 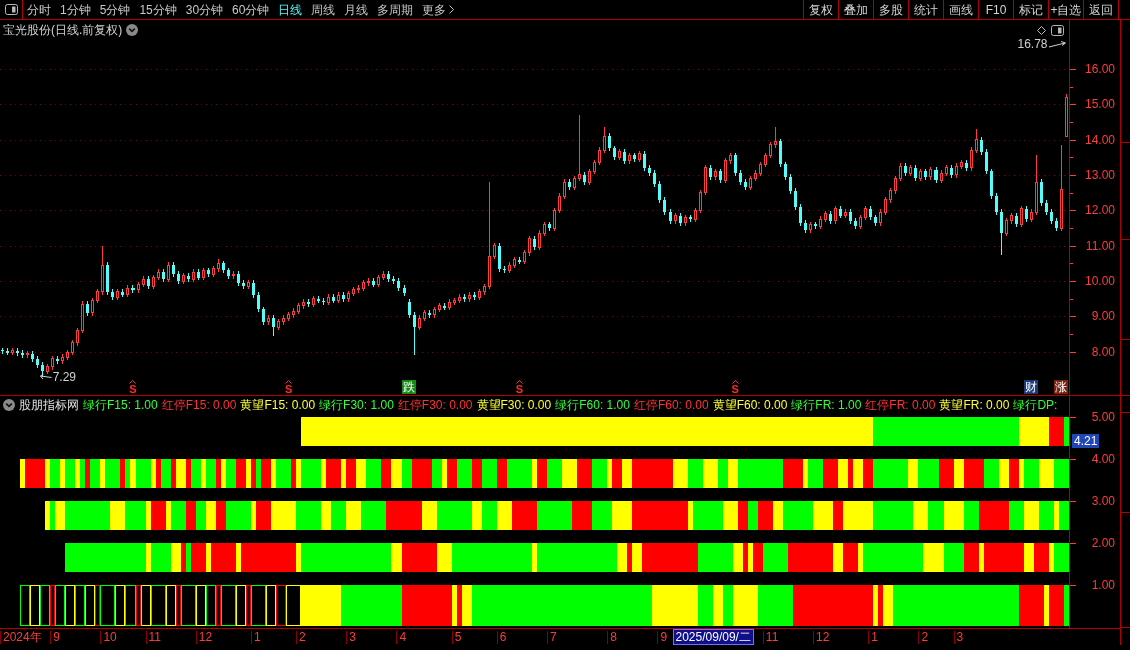 What do you see at coordinates (1103, 543) in the screenshot?
I see `indicator-axis-label: 2.00` at bounding box center [1103, 543].